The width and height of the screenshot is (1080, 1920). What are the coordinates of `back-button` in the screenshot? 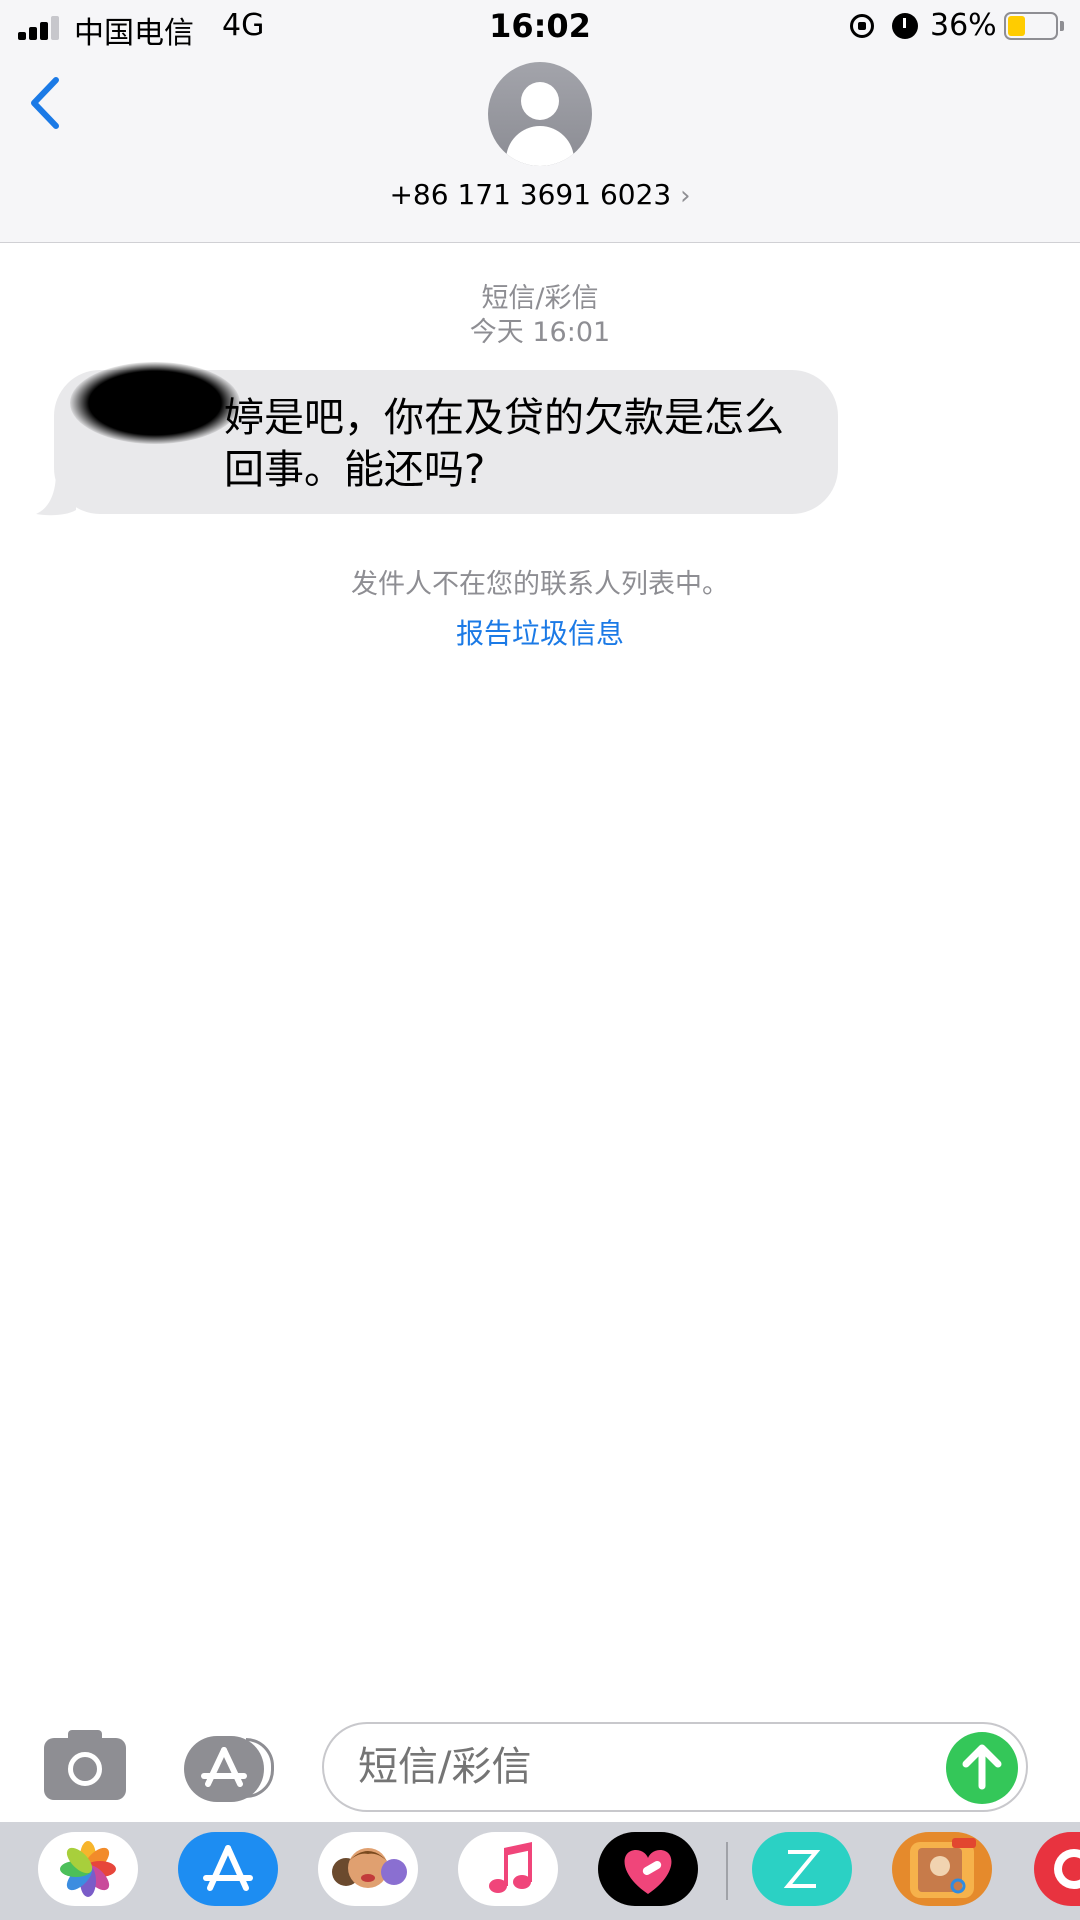 It's located at (52, 103).